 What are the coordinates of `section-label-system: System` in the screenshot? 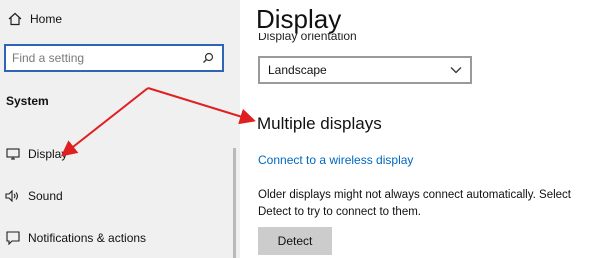 It's located at (27, 101).